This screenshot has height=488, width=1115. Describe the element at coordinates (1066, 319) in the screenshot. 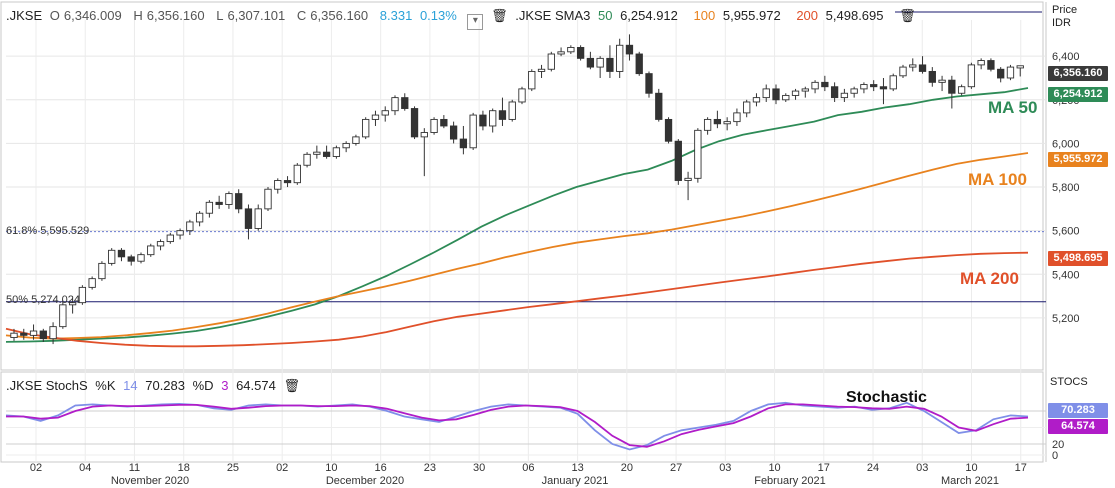

I see `price-tick-label: 5,200` at that location.